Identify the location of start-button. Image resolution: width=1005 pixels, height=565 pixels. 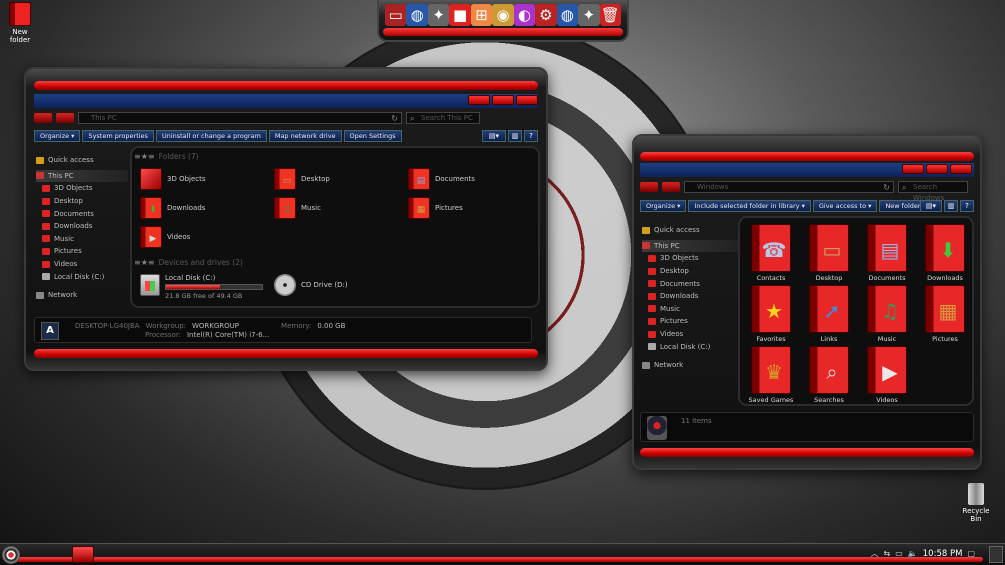
(11, 555).